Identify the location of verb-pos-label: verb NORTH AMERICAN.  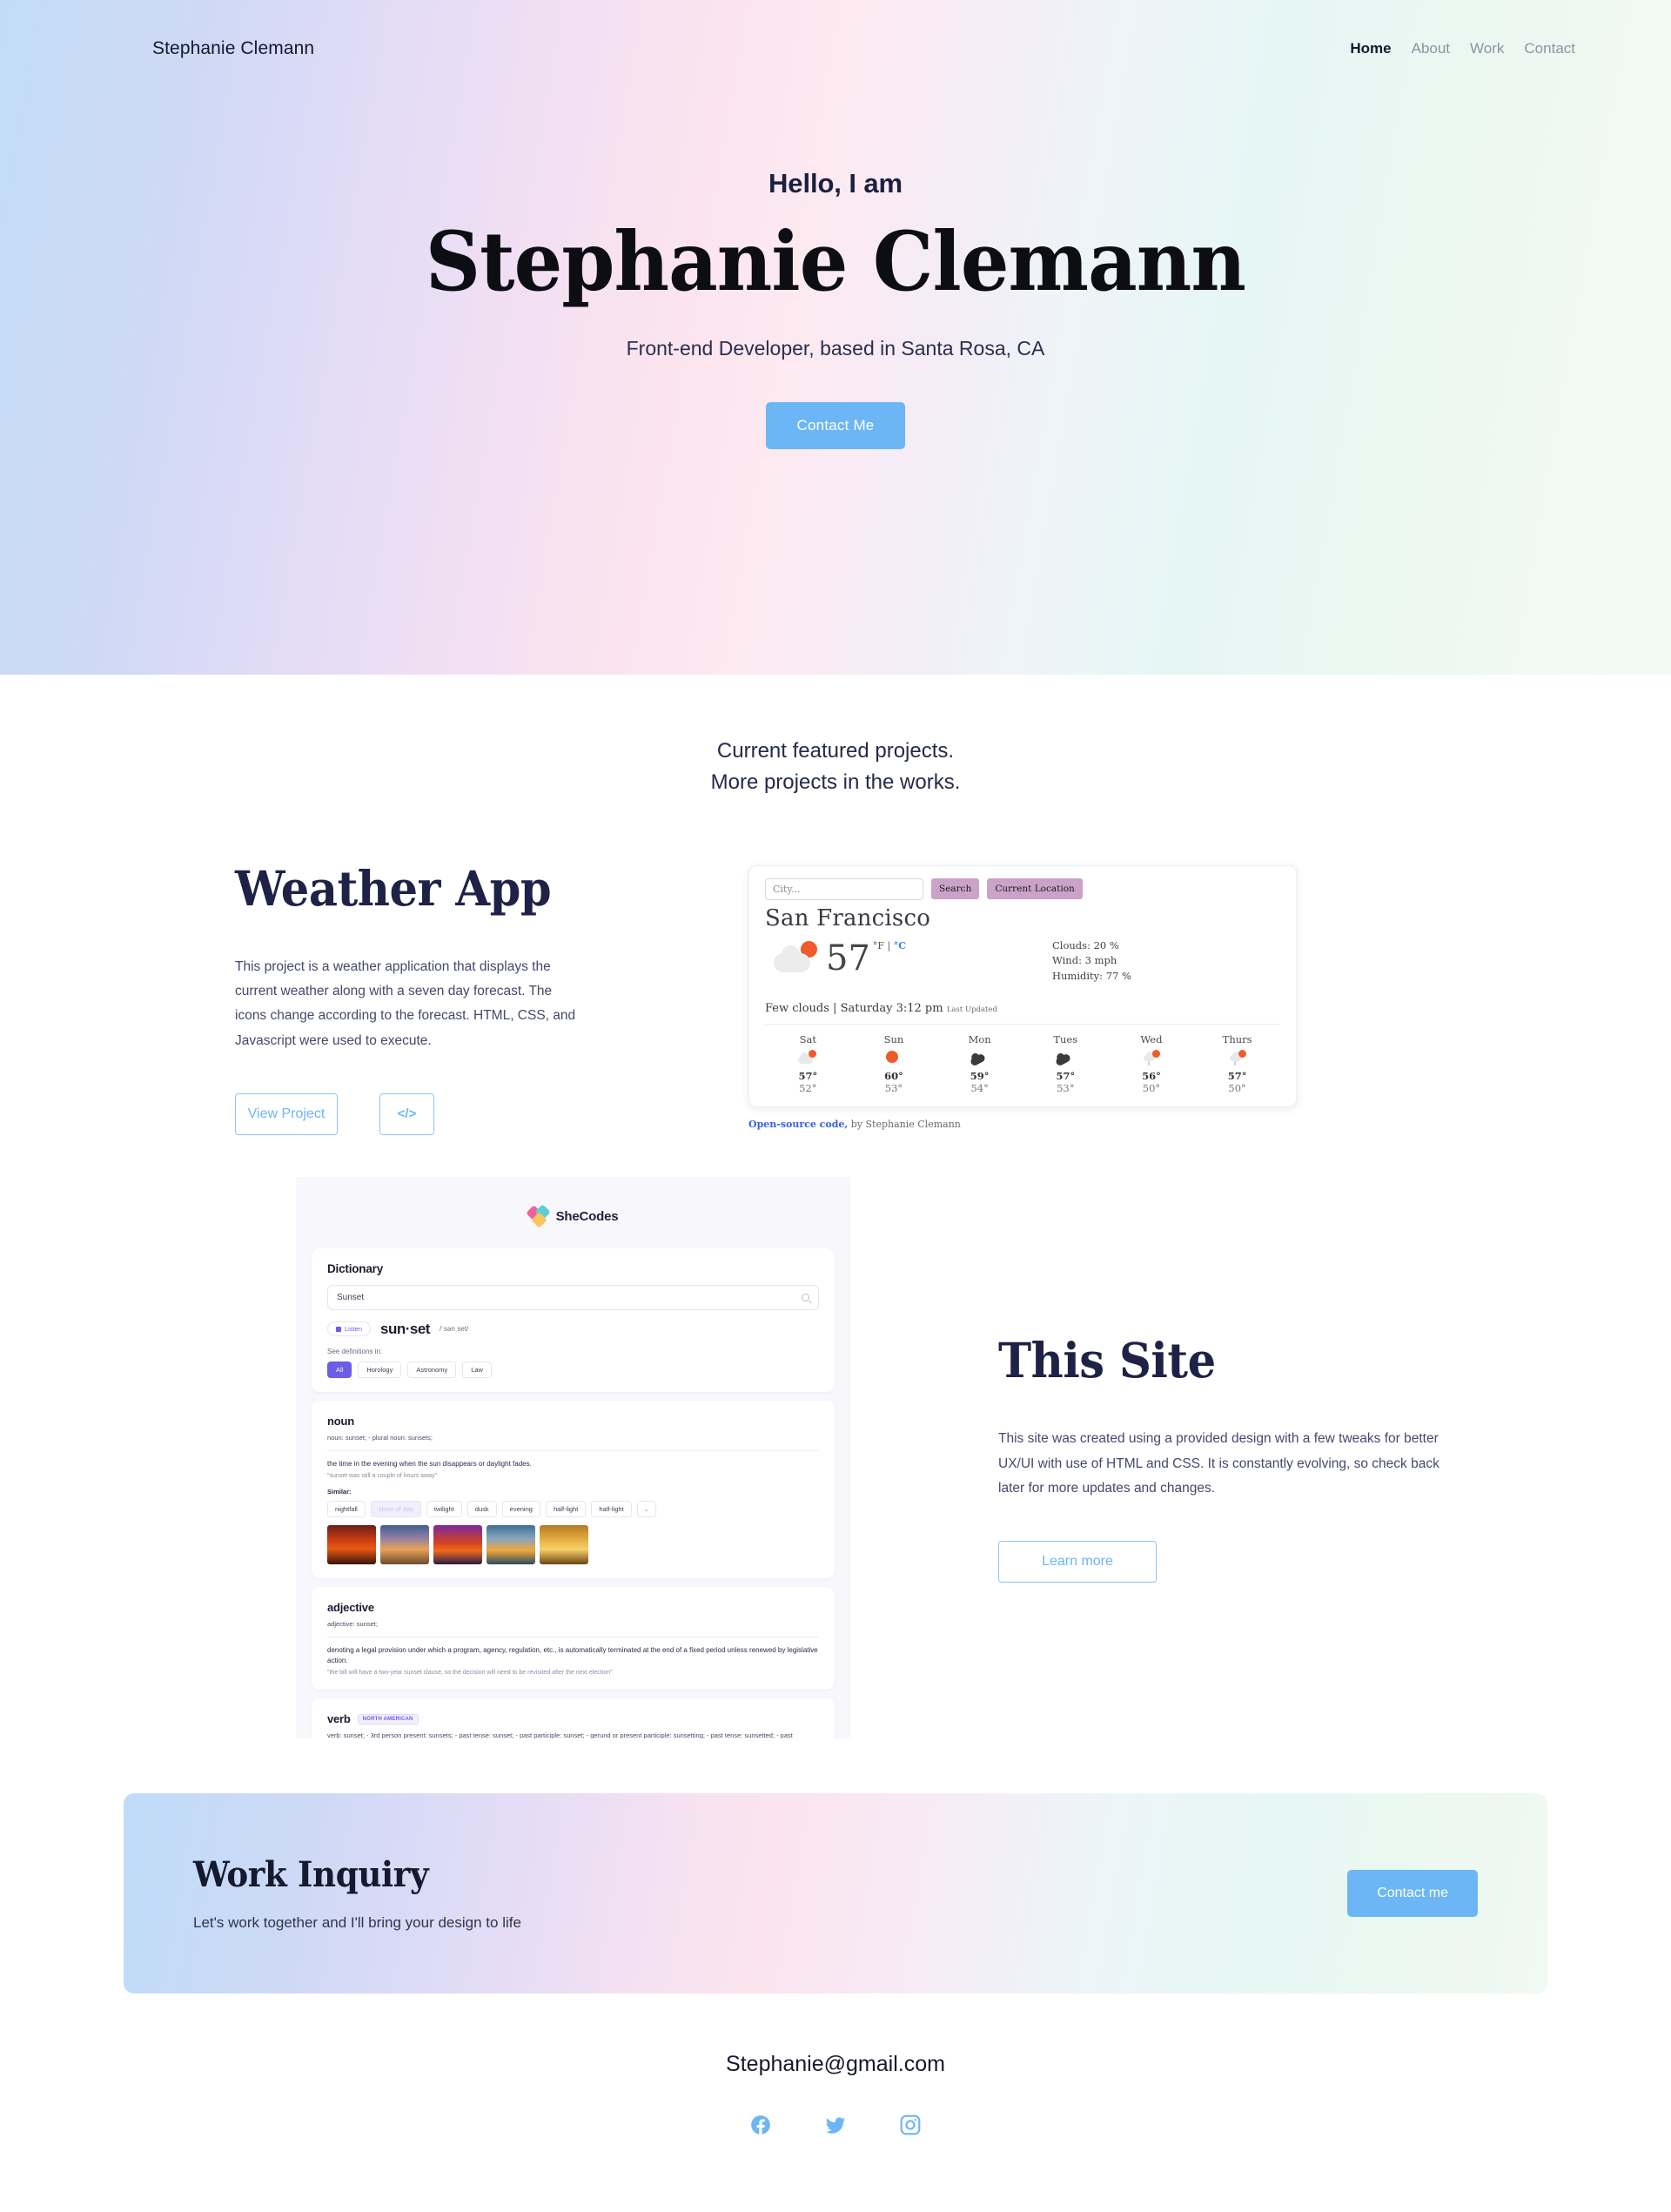
(573, 1718).